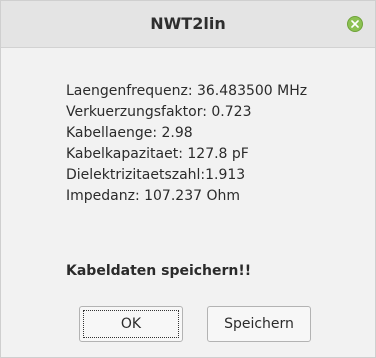  What do you see at coordinates (156, 175) in the screenshot?
I see `info-line-dielectric: Dielektrizitaetszahl:1.913` at bounding box center [156, 175].